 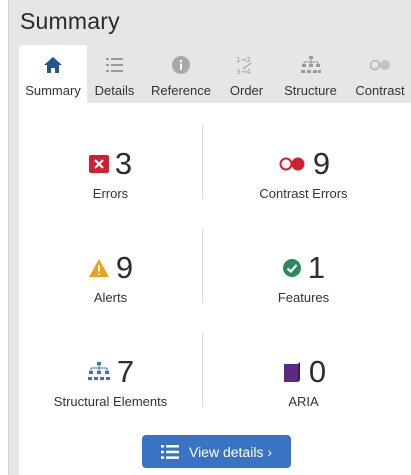 What do you see at coordinates (110, 401) in the screenshot?
I see `structural-elements-label: Structural Elements` at bounding box center [110, 401].